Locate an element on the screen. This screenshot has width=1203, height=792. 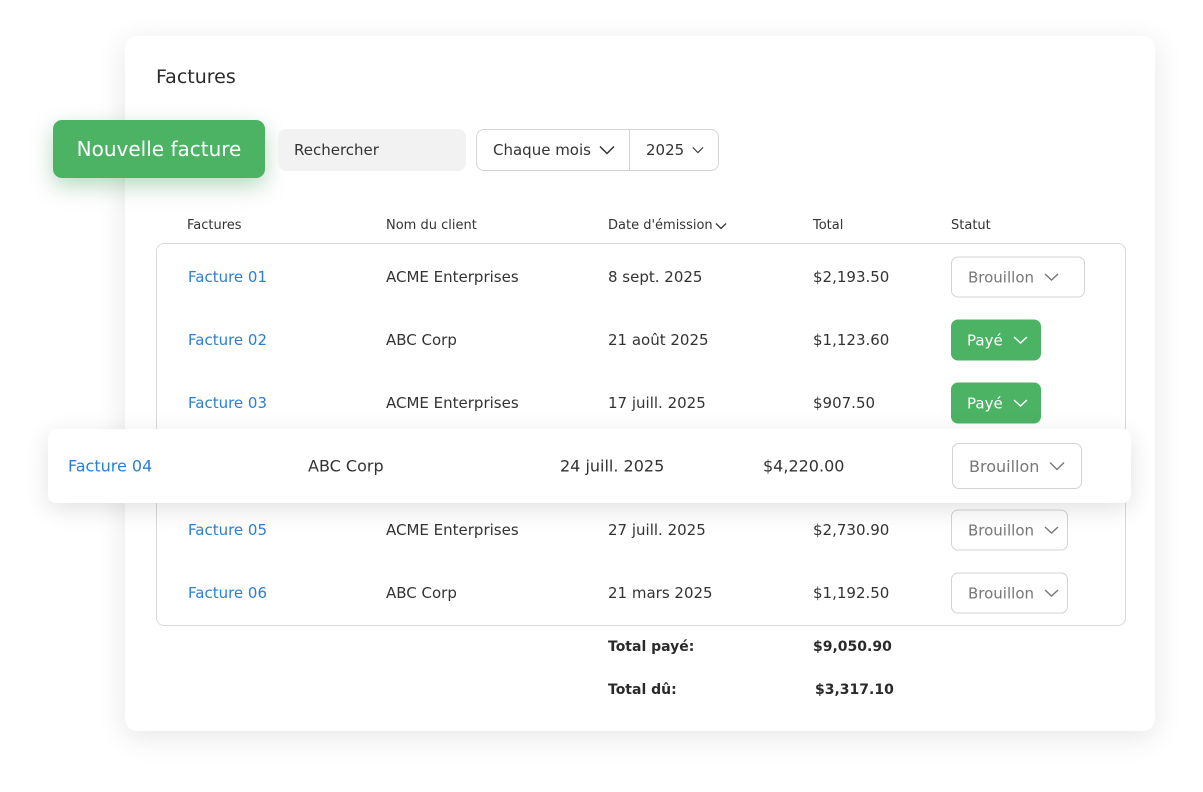
column-header-date: Date d'émission is located at coordinates (667, 225).